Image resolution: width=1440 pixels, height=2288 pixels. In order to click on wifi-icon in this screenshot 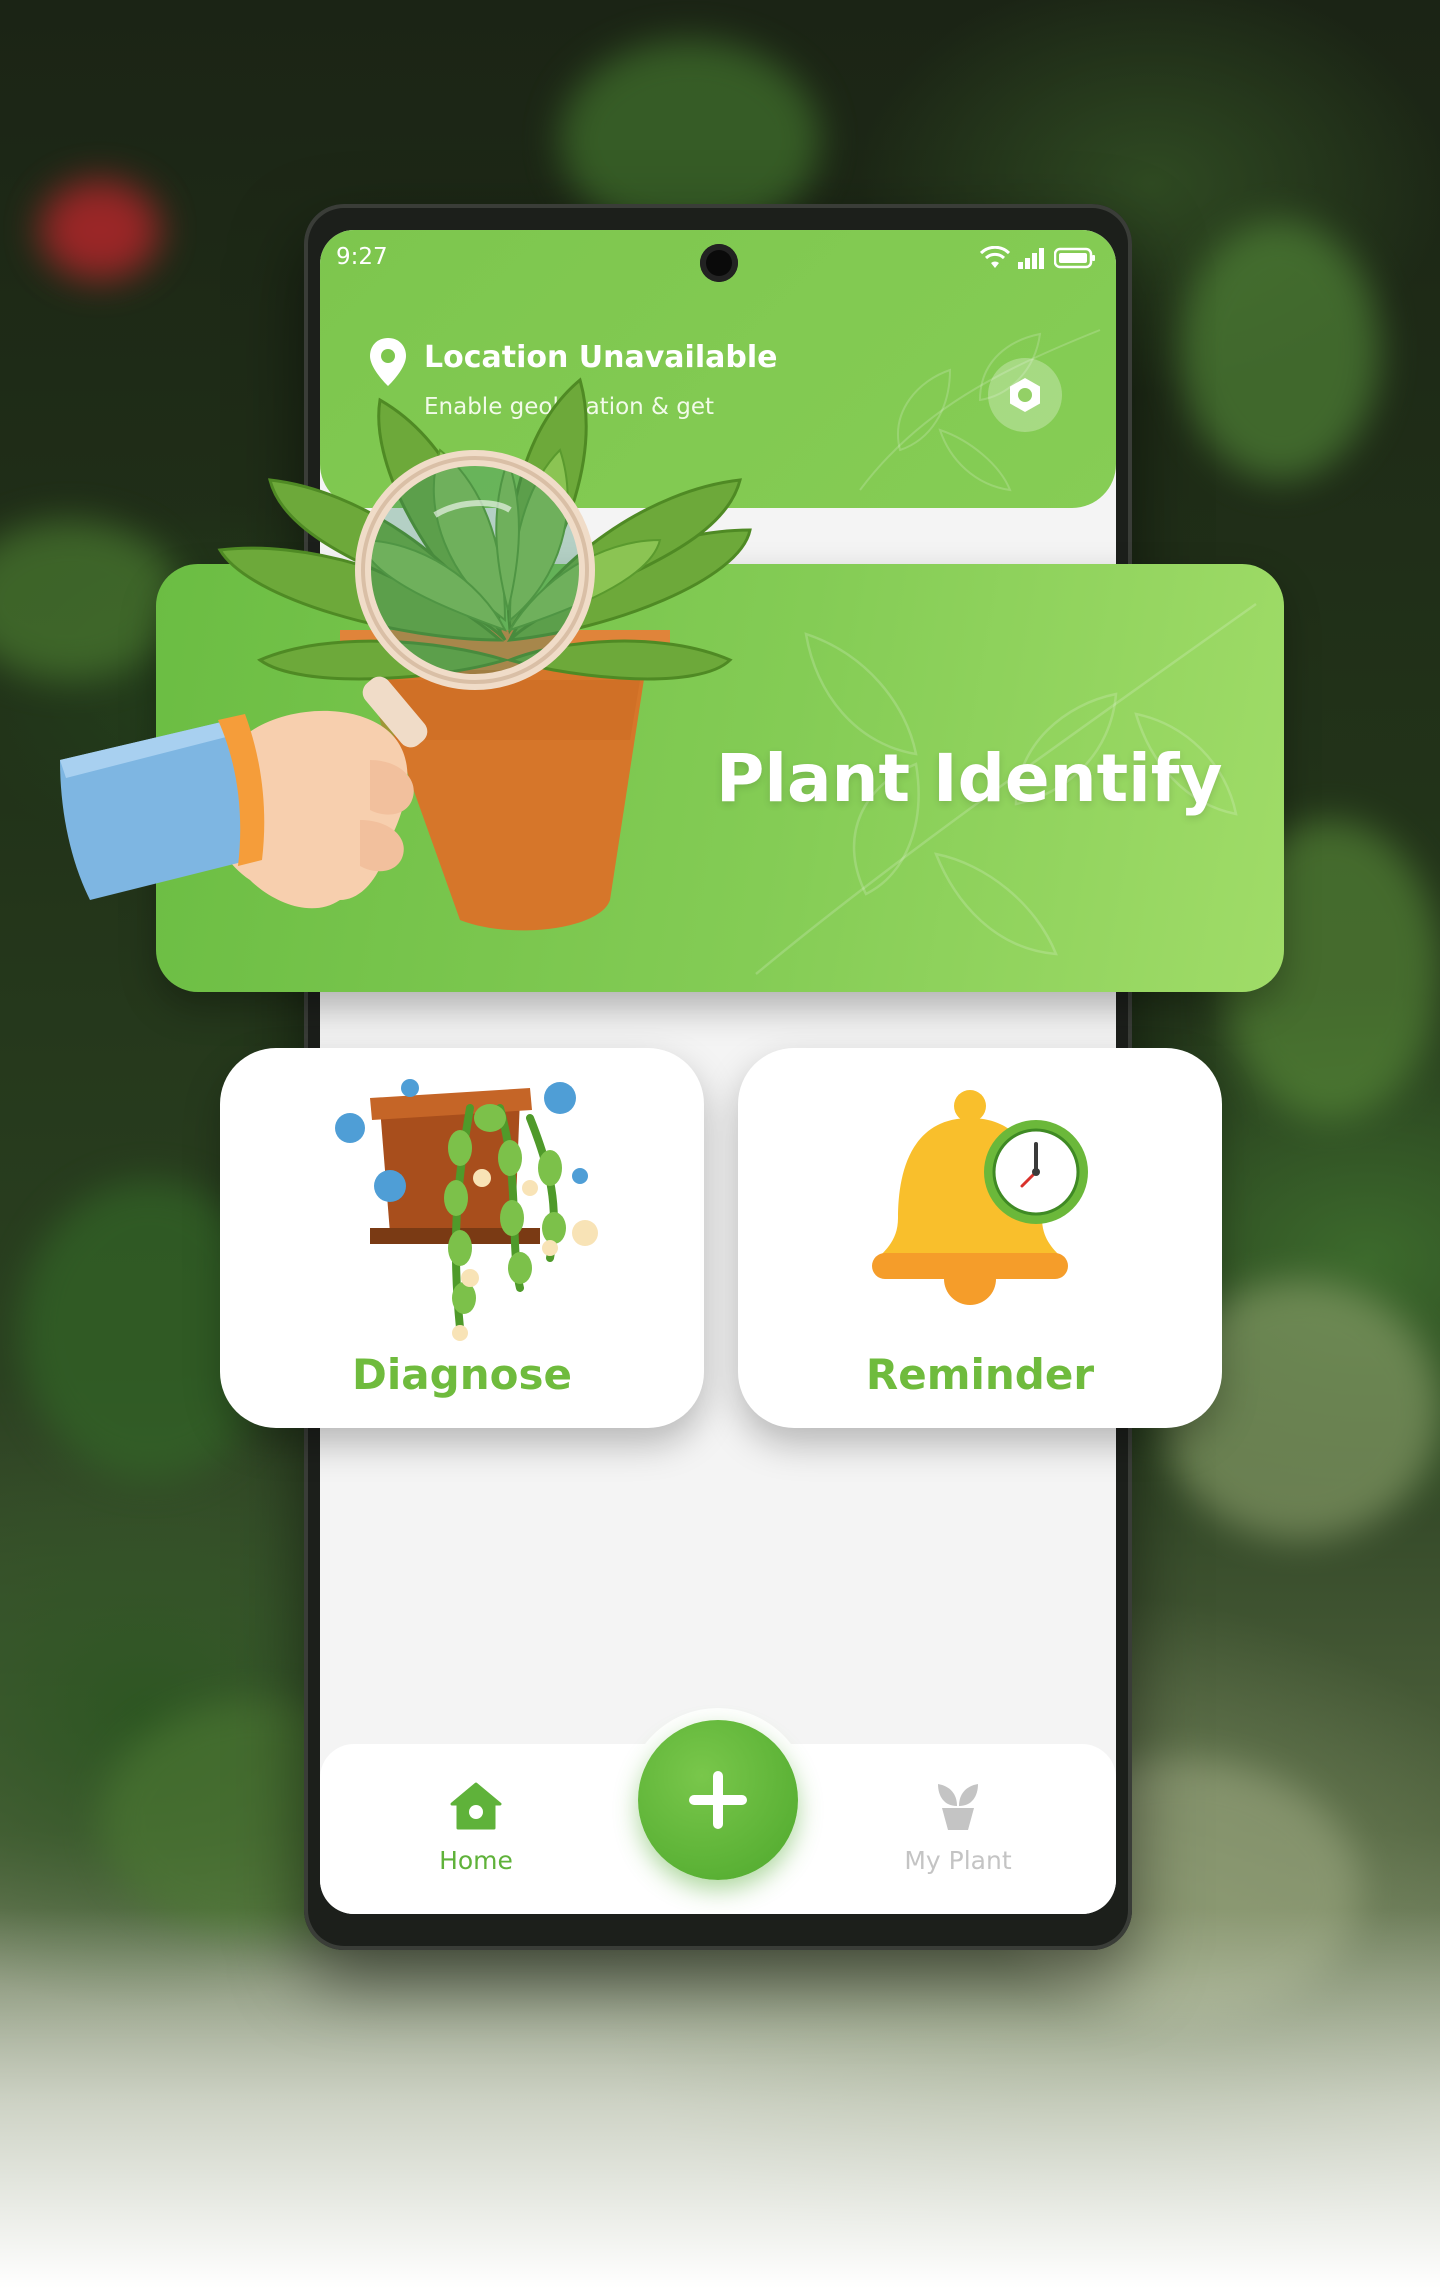, I will do `click(995, 257)`.